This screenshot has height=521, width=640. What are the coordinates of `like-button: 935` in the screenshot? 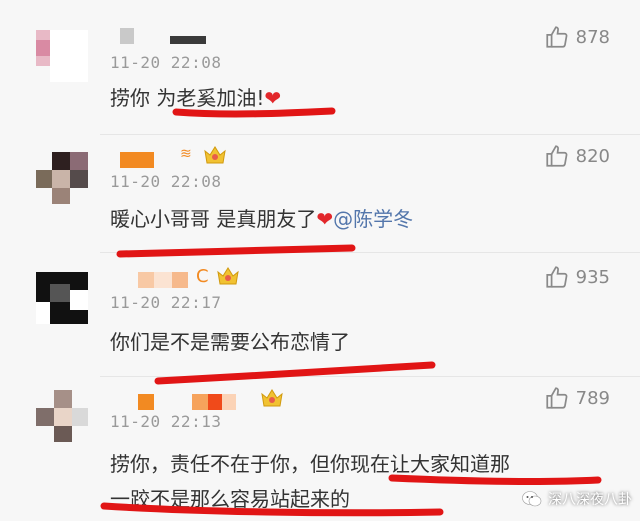 It's located at (577, 277).